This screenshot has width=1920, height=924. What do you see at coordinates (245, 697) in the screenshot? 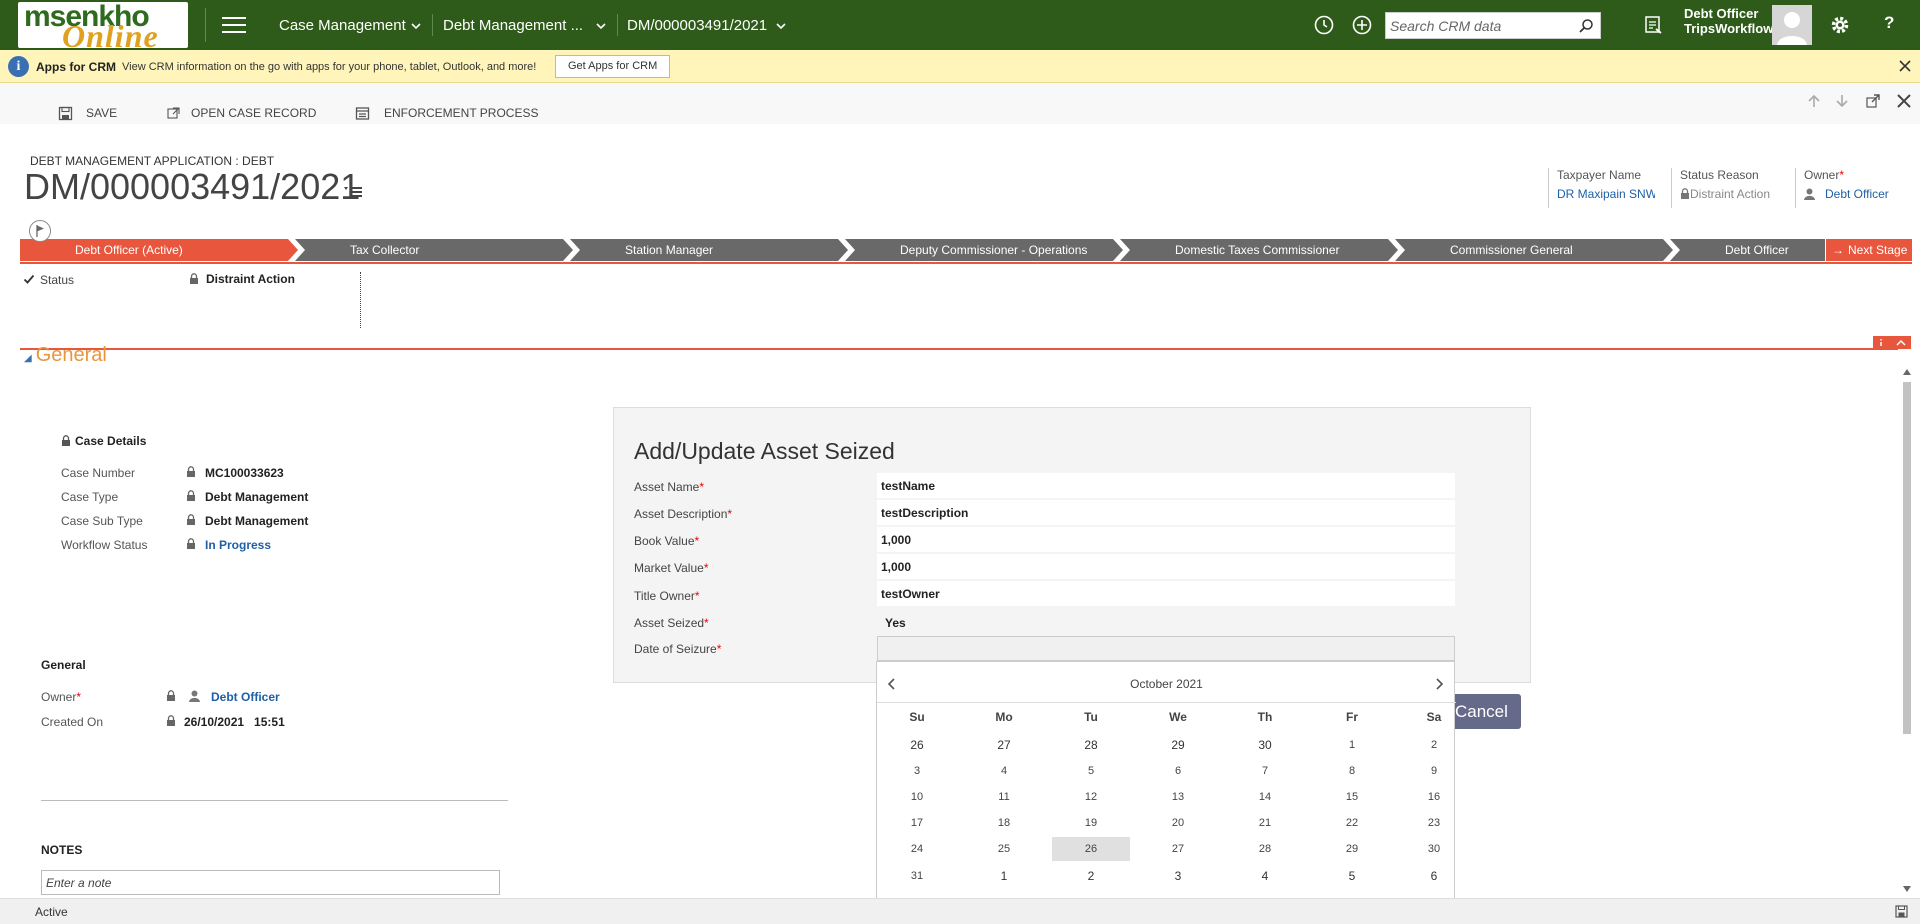
I see `owner-field-link: Debt Officer` at bounding box center [245, 697].